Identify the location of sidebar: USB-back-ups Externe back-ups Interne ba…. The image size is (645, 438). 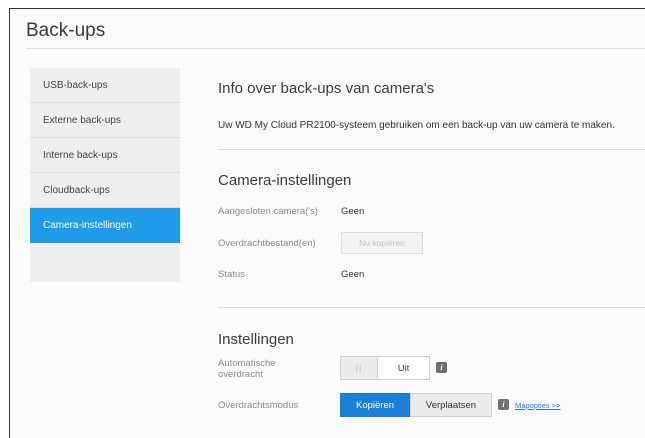
(105, 175).